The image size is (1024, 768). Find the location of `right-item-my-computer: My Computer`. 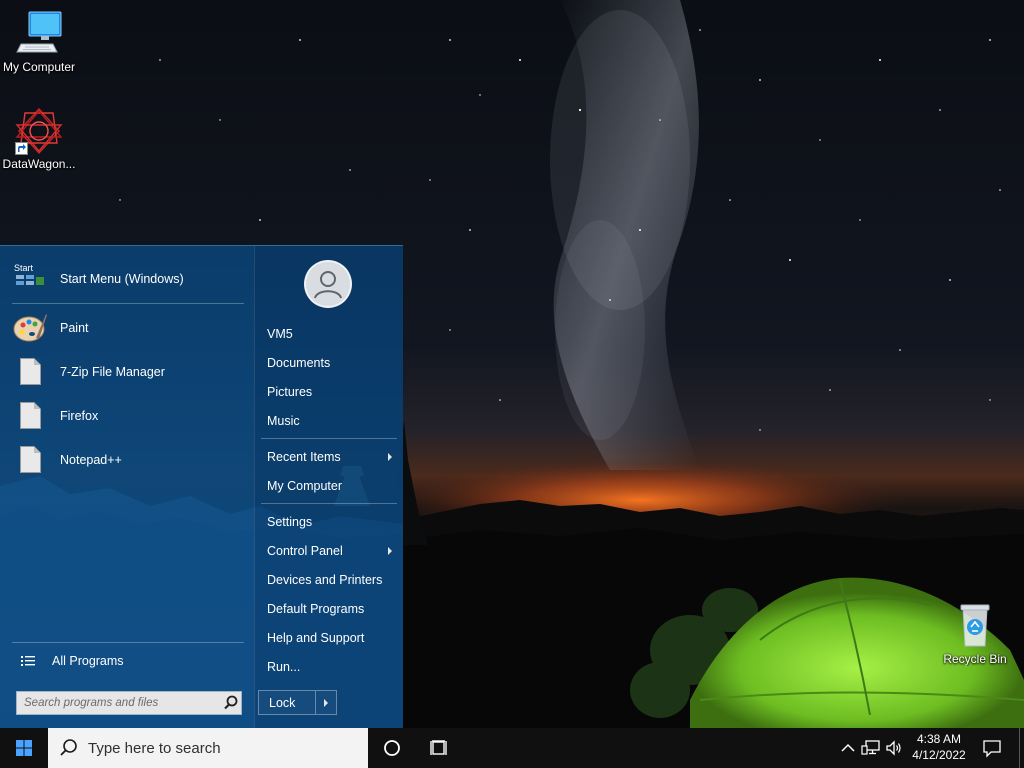

right-item-my-computer: My Computer is located at coordinates (329, 486).